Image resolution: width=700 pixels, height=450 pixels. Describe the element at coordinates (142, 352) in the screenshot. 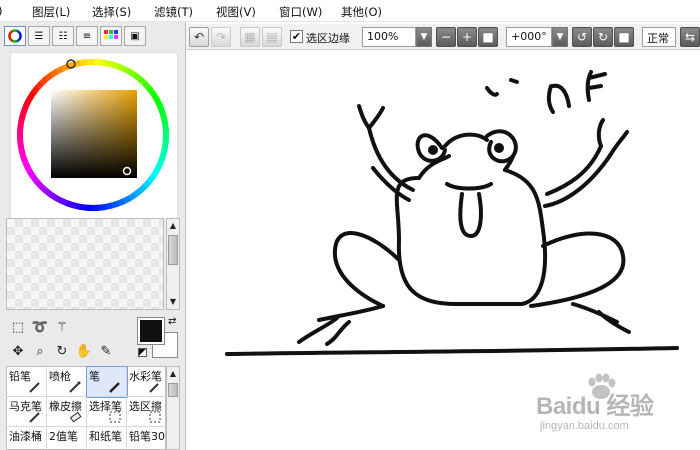

I see `reset-colors-icon` at that location.